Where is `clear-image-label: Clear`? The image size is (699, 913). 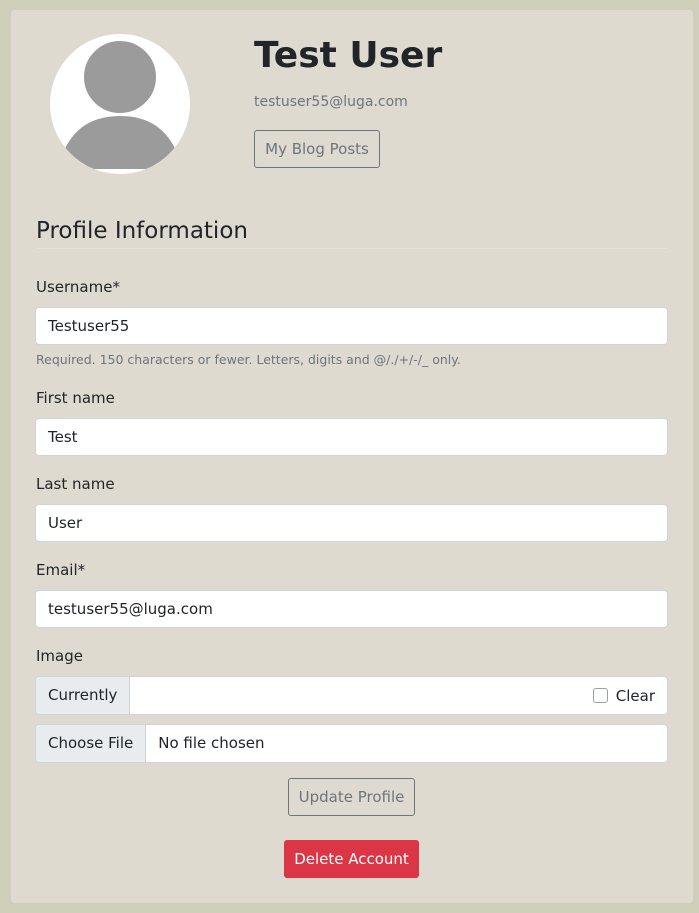 clear-image-label: Clear is located at coordinates (635, 695).